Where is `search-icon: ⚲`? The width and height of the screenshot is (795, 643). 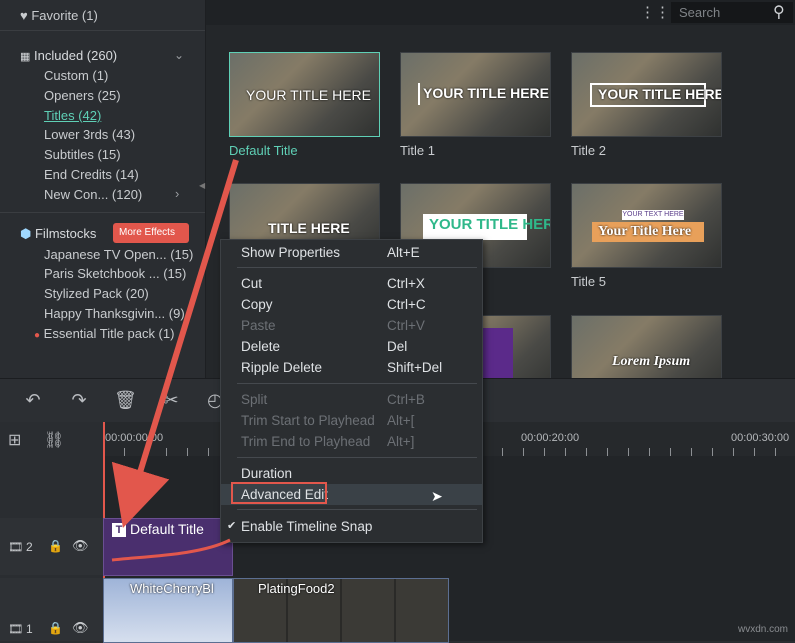
search-icon: ⚲ is located at coordinates (779, 12).